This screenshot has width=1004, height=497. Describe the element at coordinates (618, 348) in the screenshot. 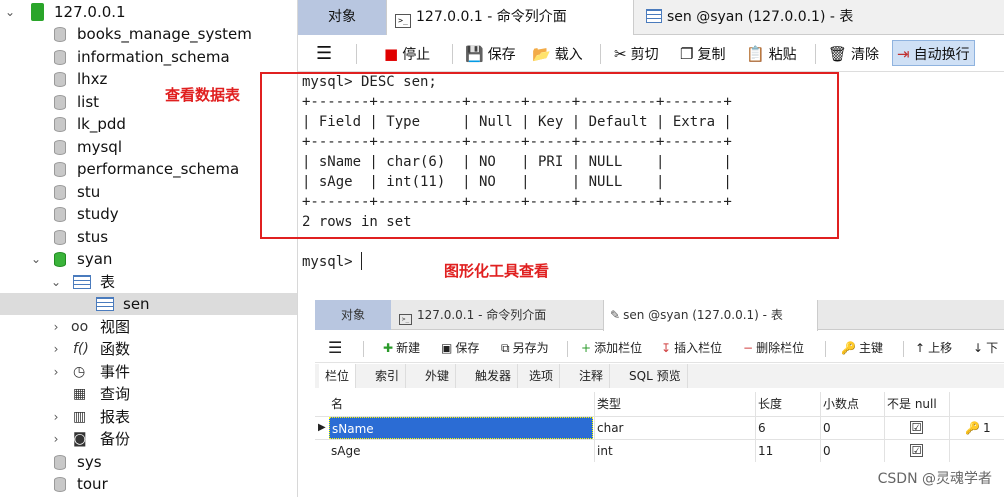

I see `add-field-label: 添加栏位` at that location.